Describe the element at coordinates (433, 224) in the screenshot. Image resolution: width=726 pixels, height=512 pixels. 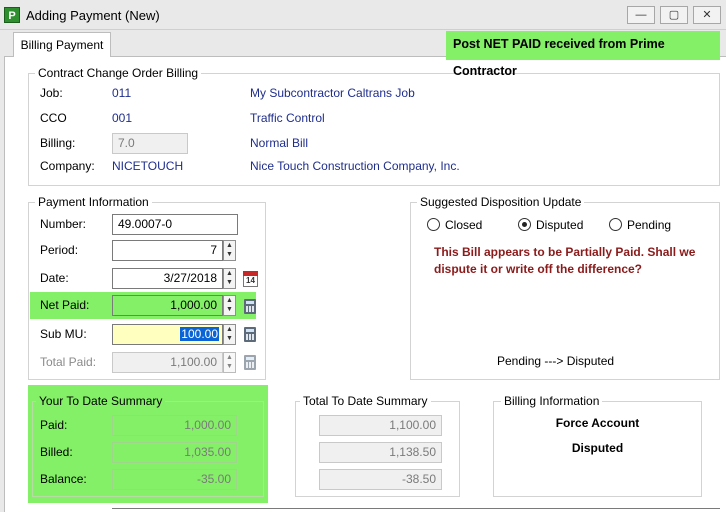
I see `radio-closed` at that location.